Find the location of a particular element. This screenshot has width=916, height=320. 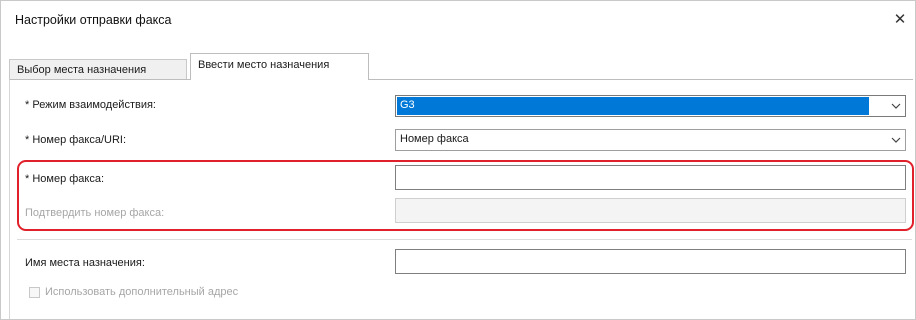

title-bar: Настройки отправки факса ✕ is located at coordinates (458, 20).